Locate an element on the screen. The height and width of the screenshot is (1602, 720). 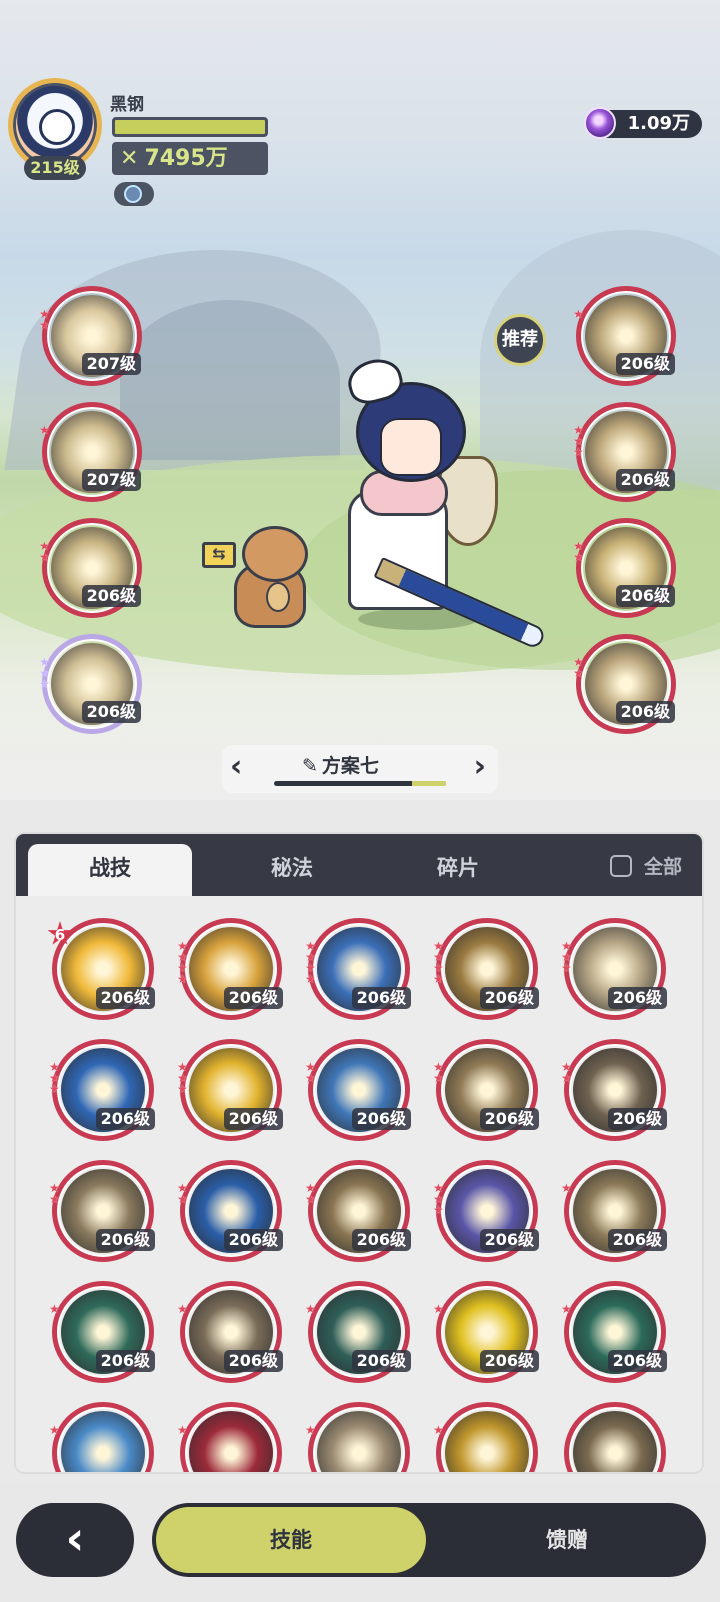
player-level-badge: 215级 is located at coordinates (55, 168).